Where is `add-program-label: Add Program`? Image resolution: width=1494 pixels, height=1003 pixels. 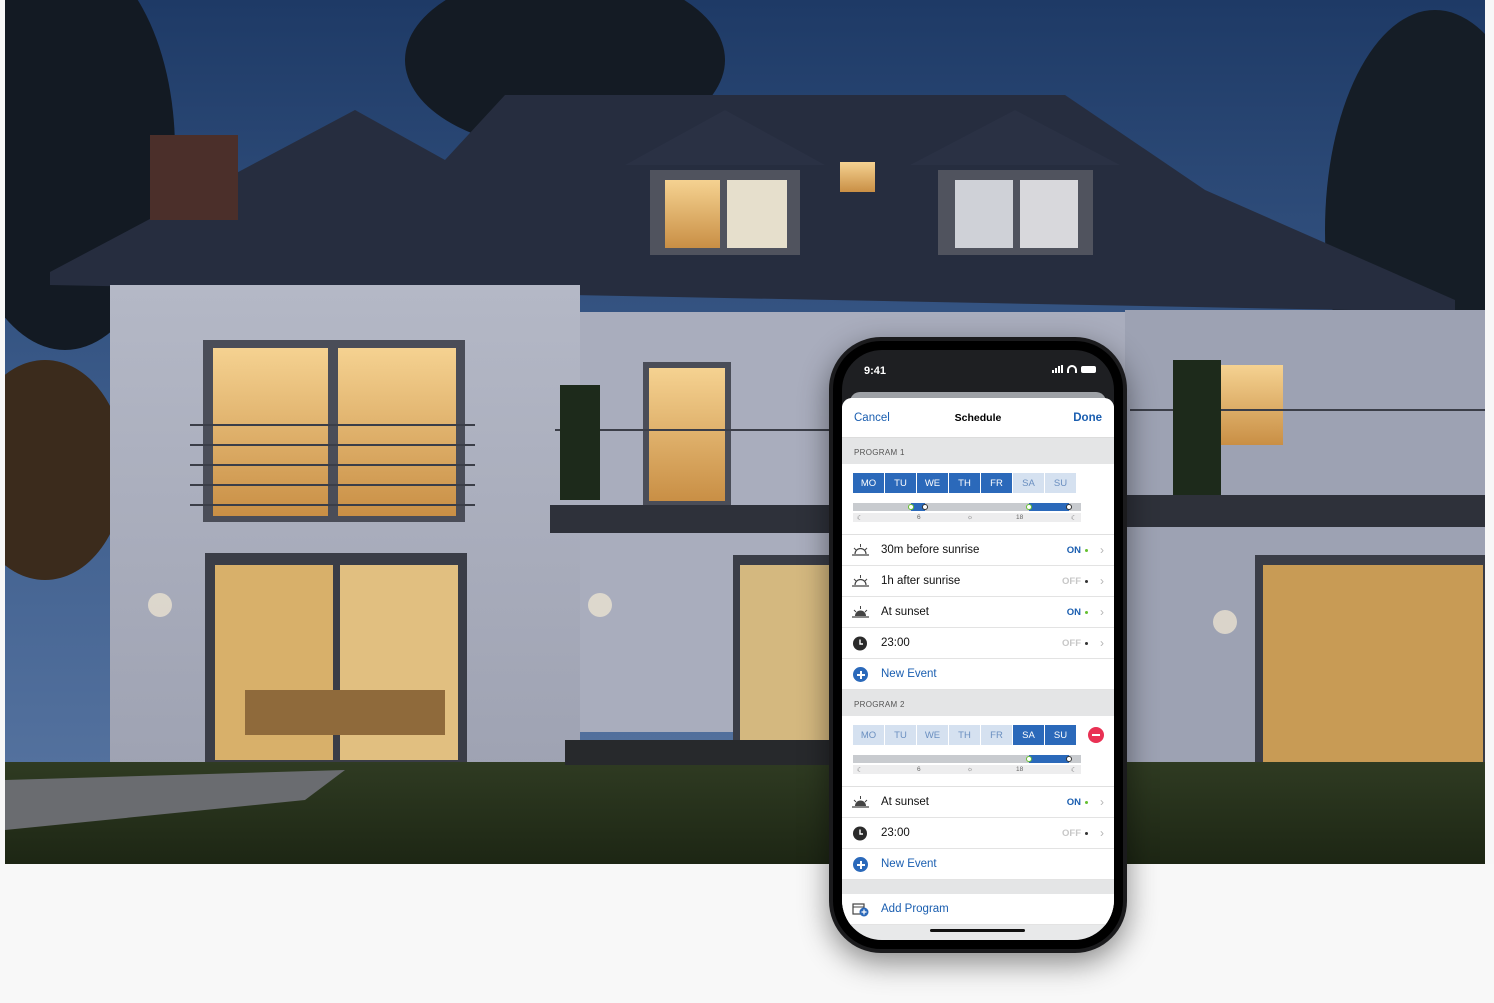 add-program-label: Add Program is located at coordinates (915, 909).